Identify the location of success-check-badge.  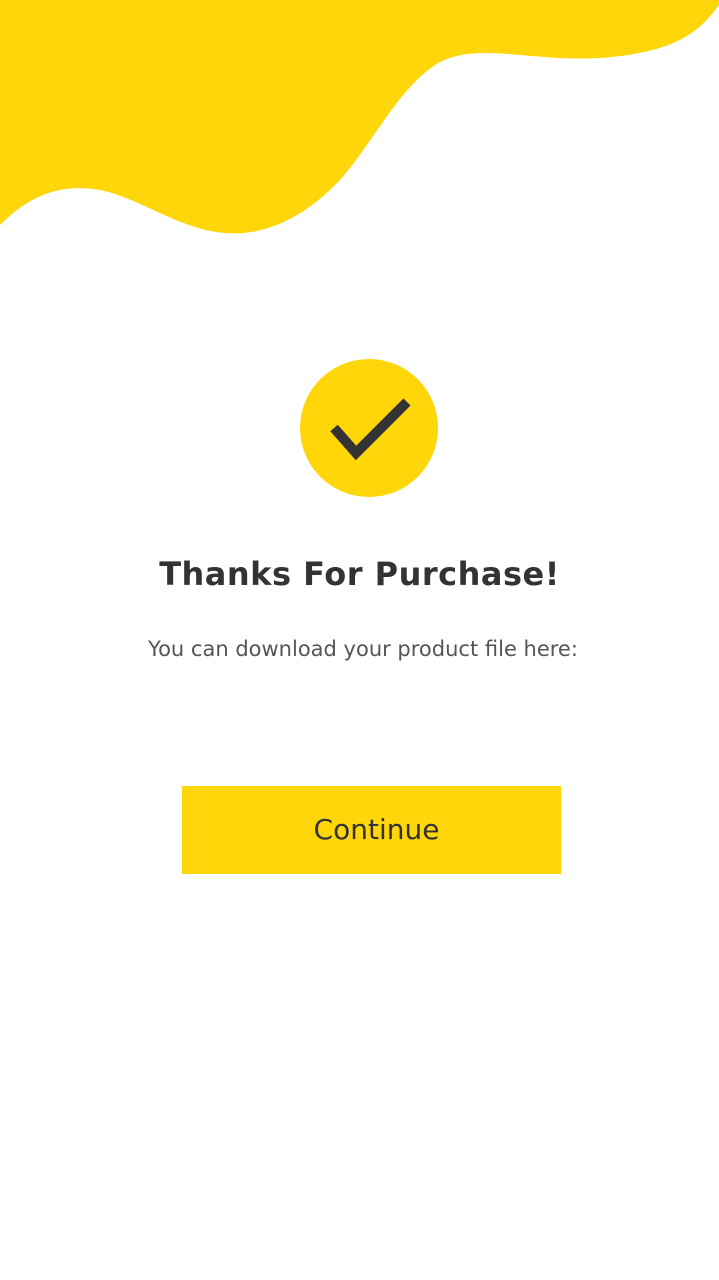
(369, 428).